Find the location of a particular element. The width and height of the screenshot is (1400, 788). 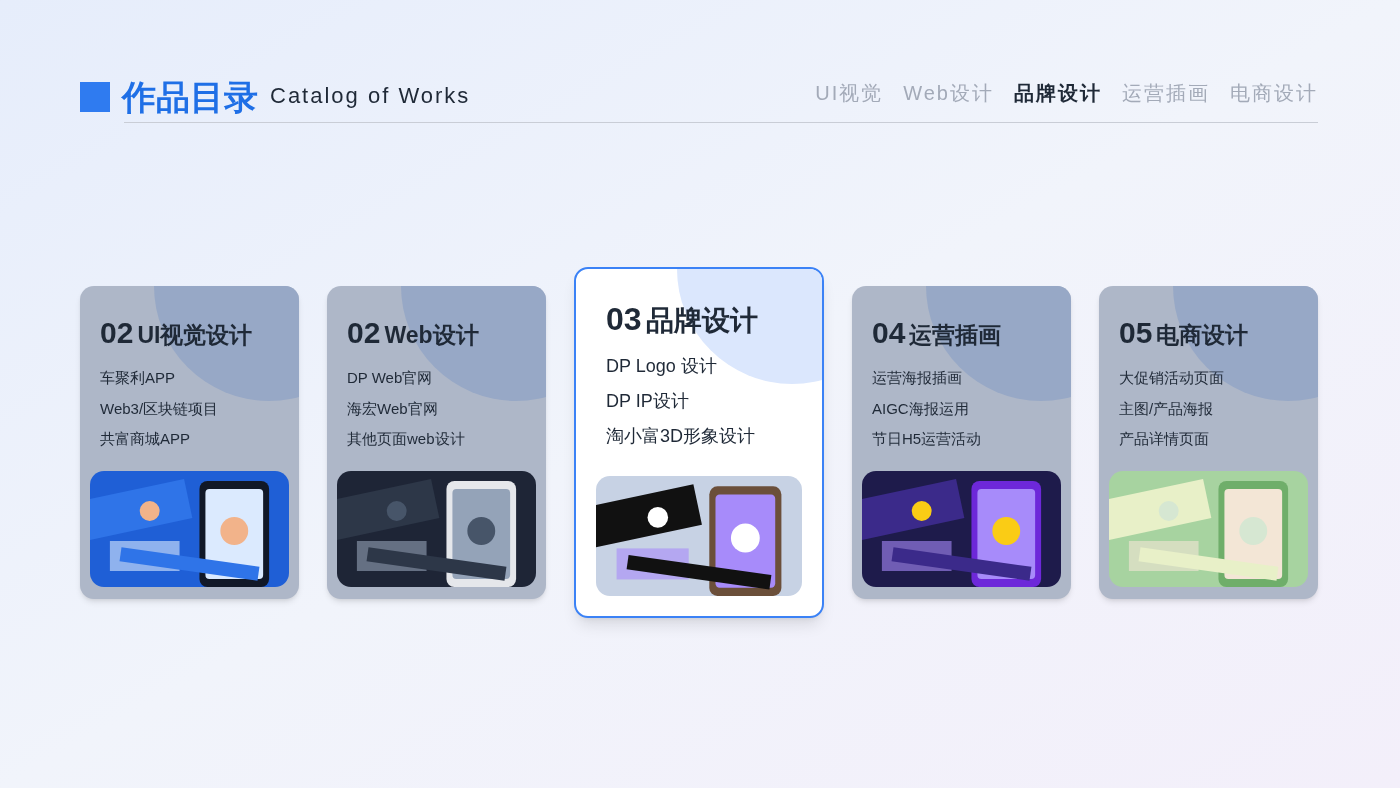

category-card: 05 电商设计 大促销活动页面 主图/产品海报 产品详情页面 is located at coordinates (1208, 442).